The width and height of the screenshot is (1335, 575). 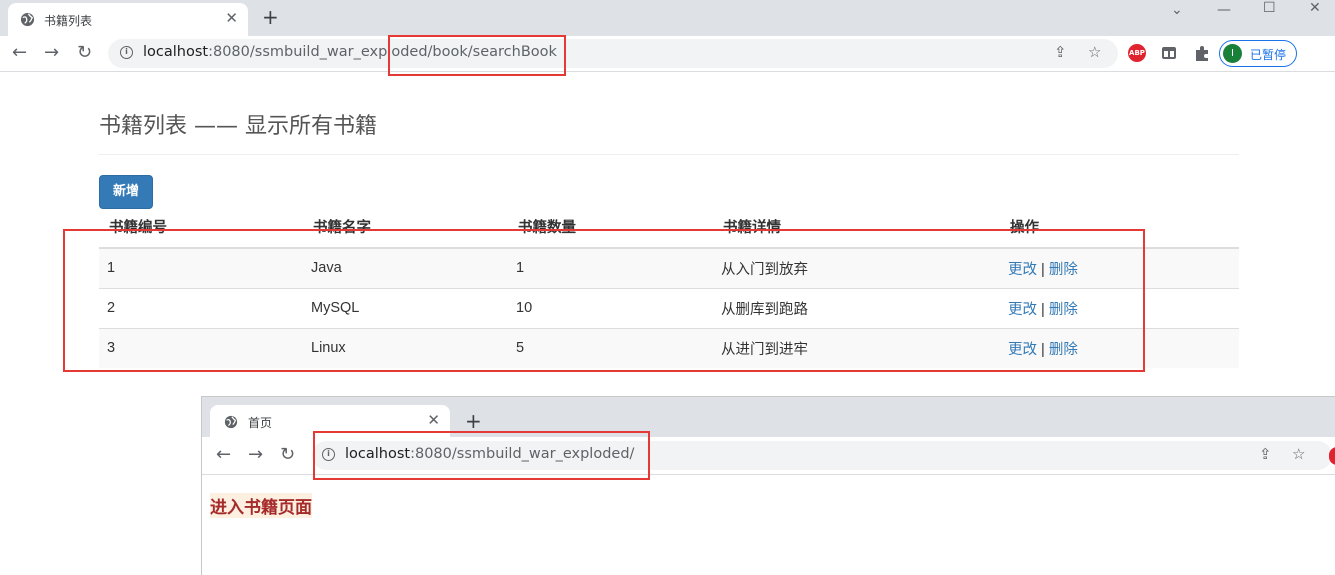 What do you see at coordinates (1224, 10) in the screenshot?
I see `minimize-button: —` at bounding box center [1224, 10].